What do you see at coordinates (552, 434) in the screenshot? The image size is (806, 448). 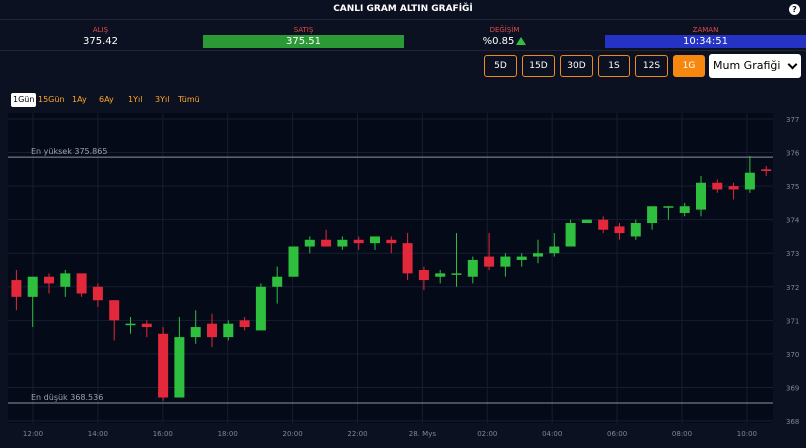 I see `x-tick-label: 04:00` at bounding box center [552, 434].